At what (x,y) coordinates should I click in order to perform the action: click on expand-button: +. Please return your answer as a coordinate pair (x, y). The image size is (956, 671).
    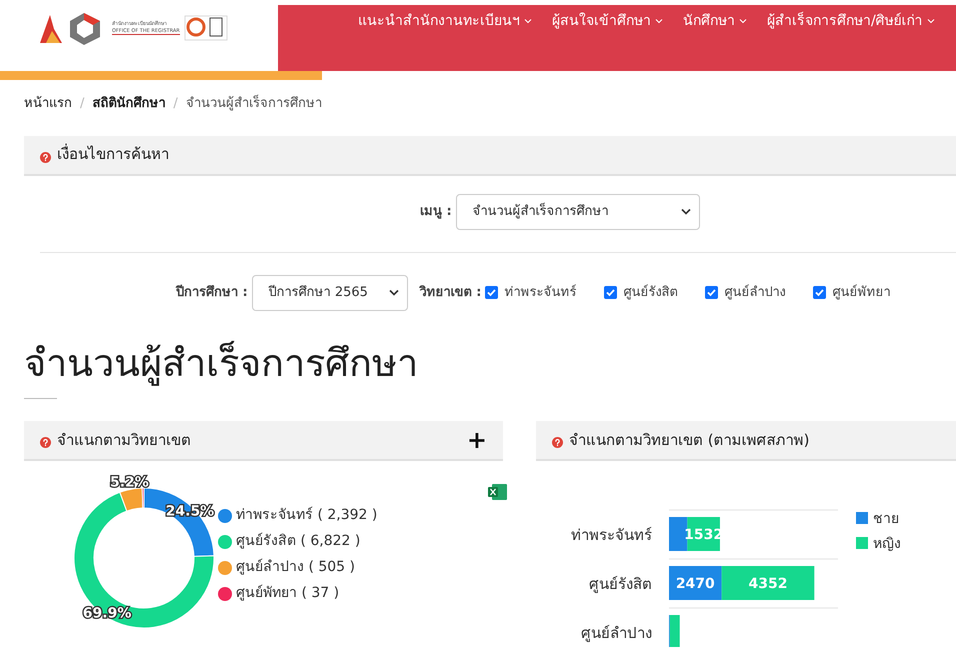
    Looking at the image, I should click on (476, 440).